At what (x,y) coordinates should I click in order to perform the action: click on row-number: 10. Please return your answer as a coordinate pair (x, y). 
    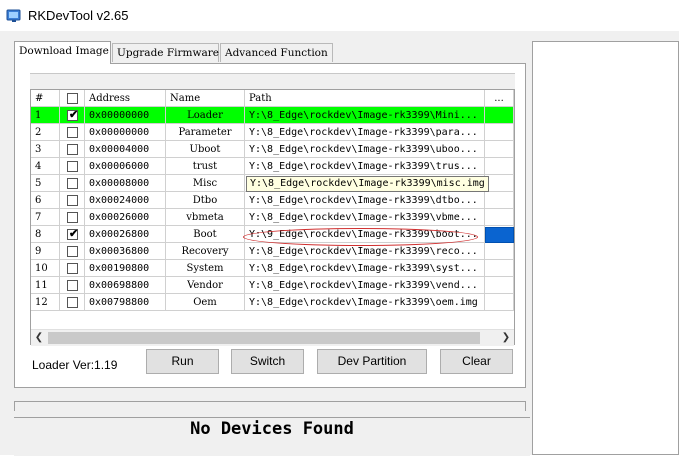
    Looking at the image, I should click on (45, 268).